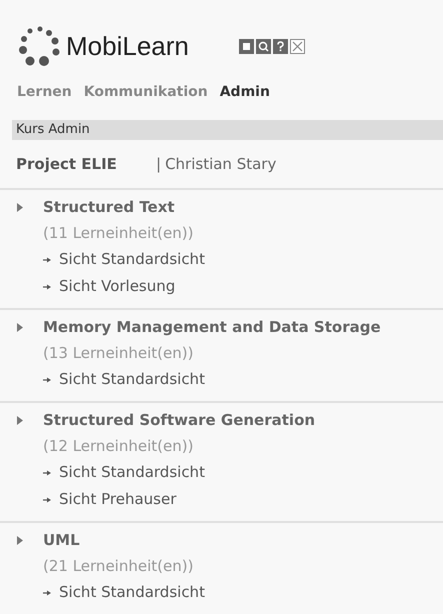  Describe the element at coordinates (263, 46) in the screenshot. I see `search-button` at that location.